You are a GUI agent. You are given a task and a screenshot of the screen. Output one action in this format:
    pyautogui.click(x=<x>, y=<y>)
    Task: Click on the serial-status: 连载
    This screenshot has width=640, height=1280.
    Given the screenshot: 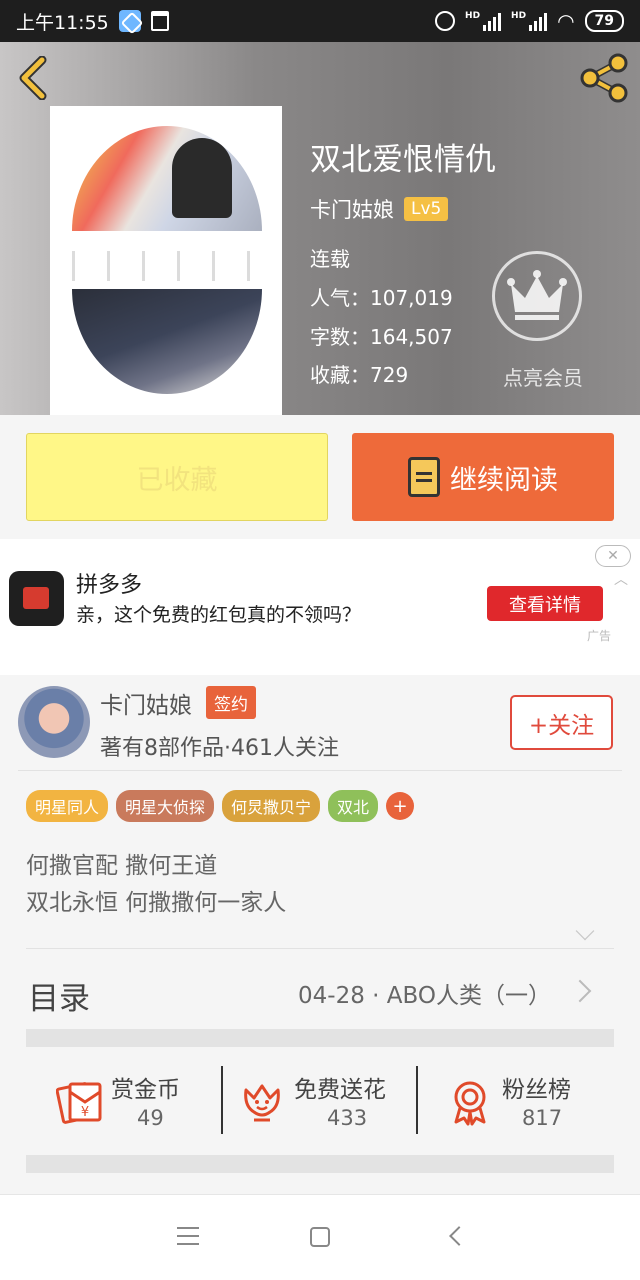 What is the action you would take?
    pyautogui.click(x=330, y=259)
    